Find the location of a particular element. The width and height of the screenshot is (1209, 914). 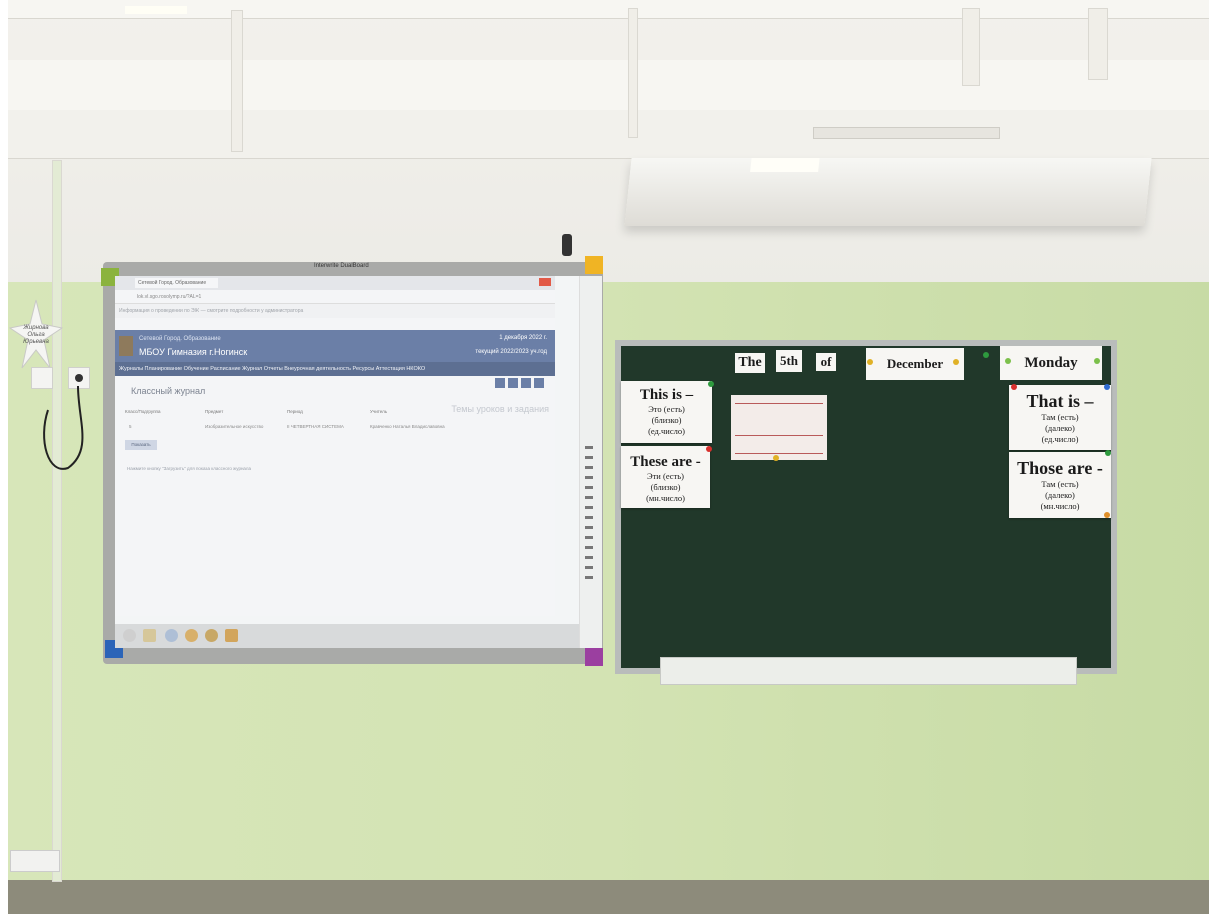

hanging-lamp is located at coordinates (888, 192).